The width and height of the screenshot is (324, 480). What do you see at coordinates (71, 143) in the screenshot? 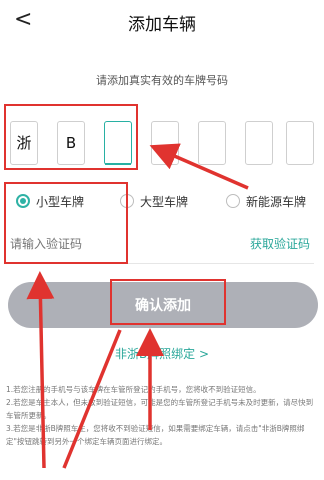
I see `plate-char-box-2: B` at bounding box center [71, 143].